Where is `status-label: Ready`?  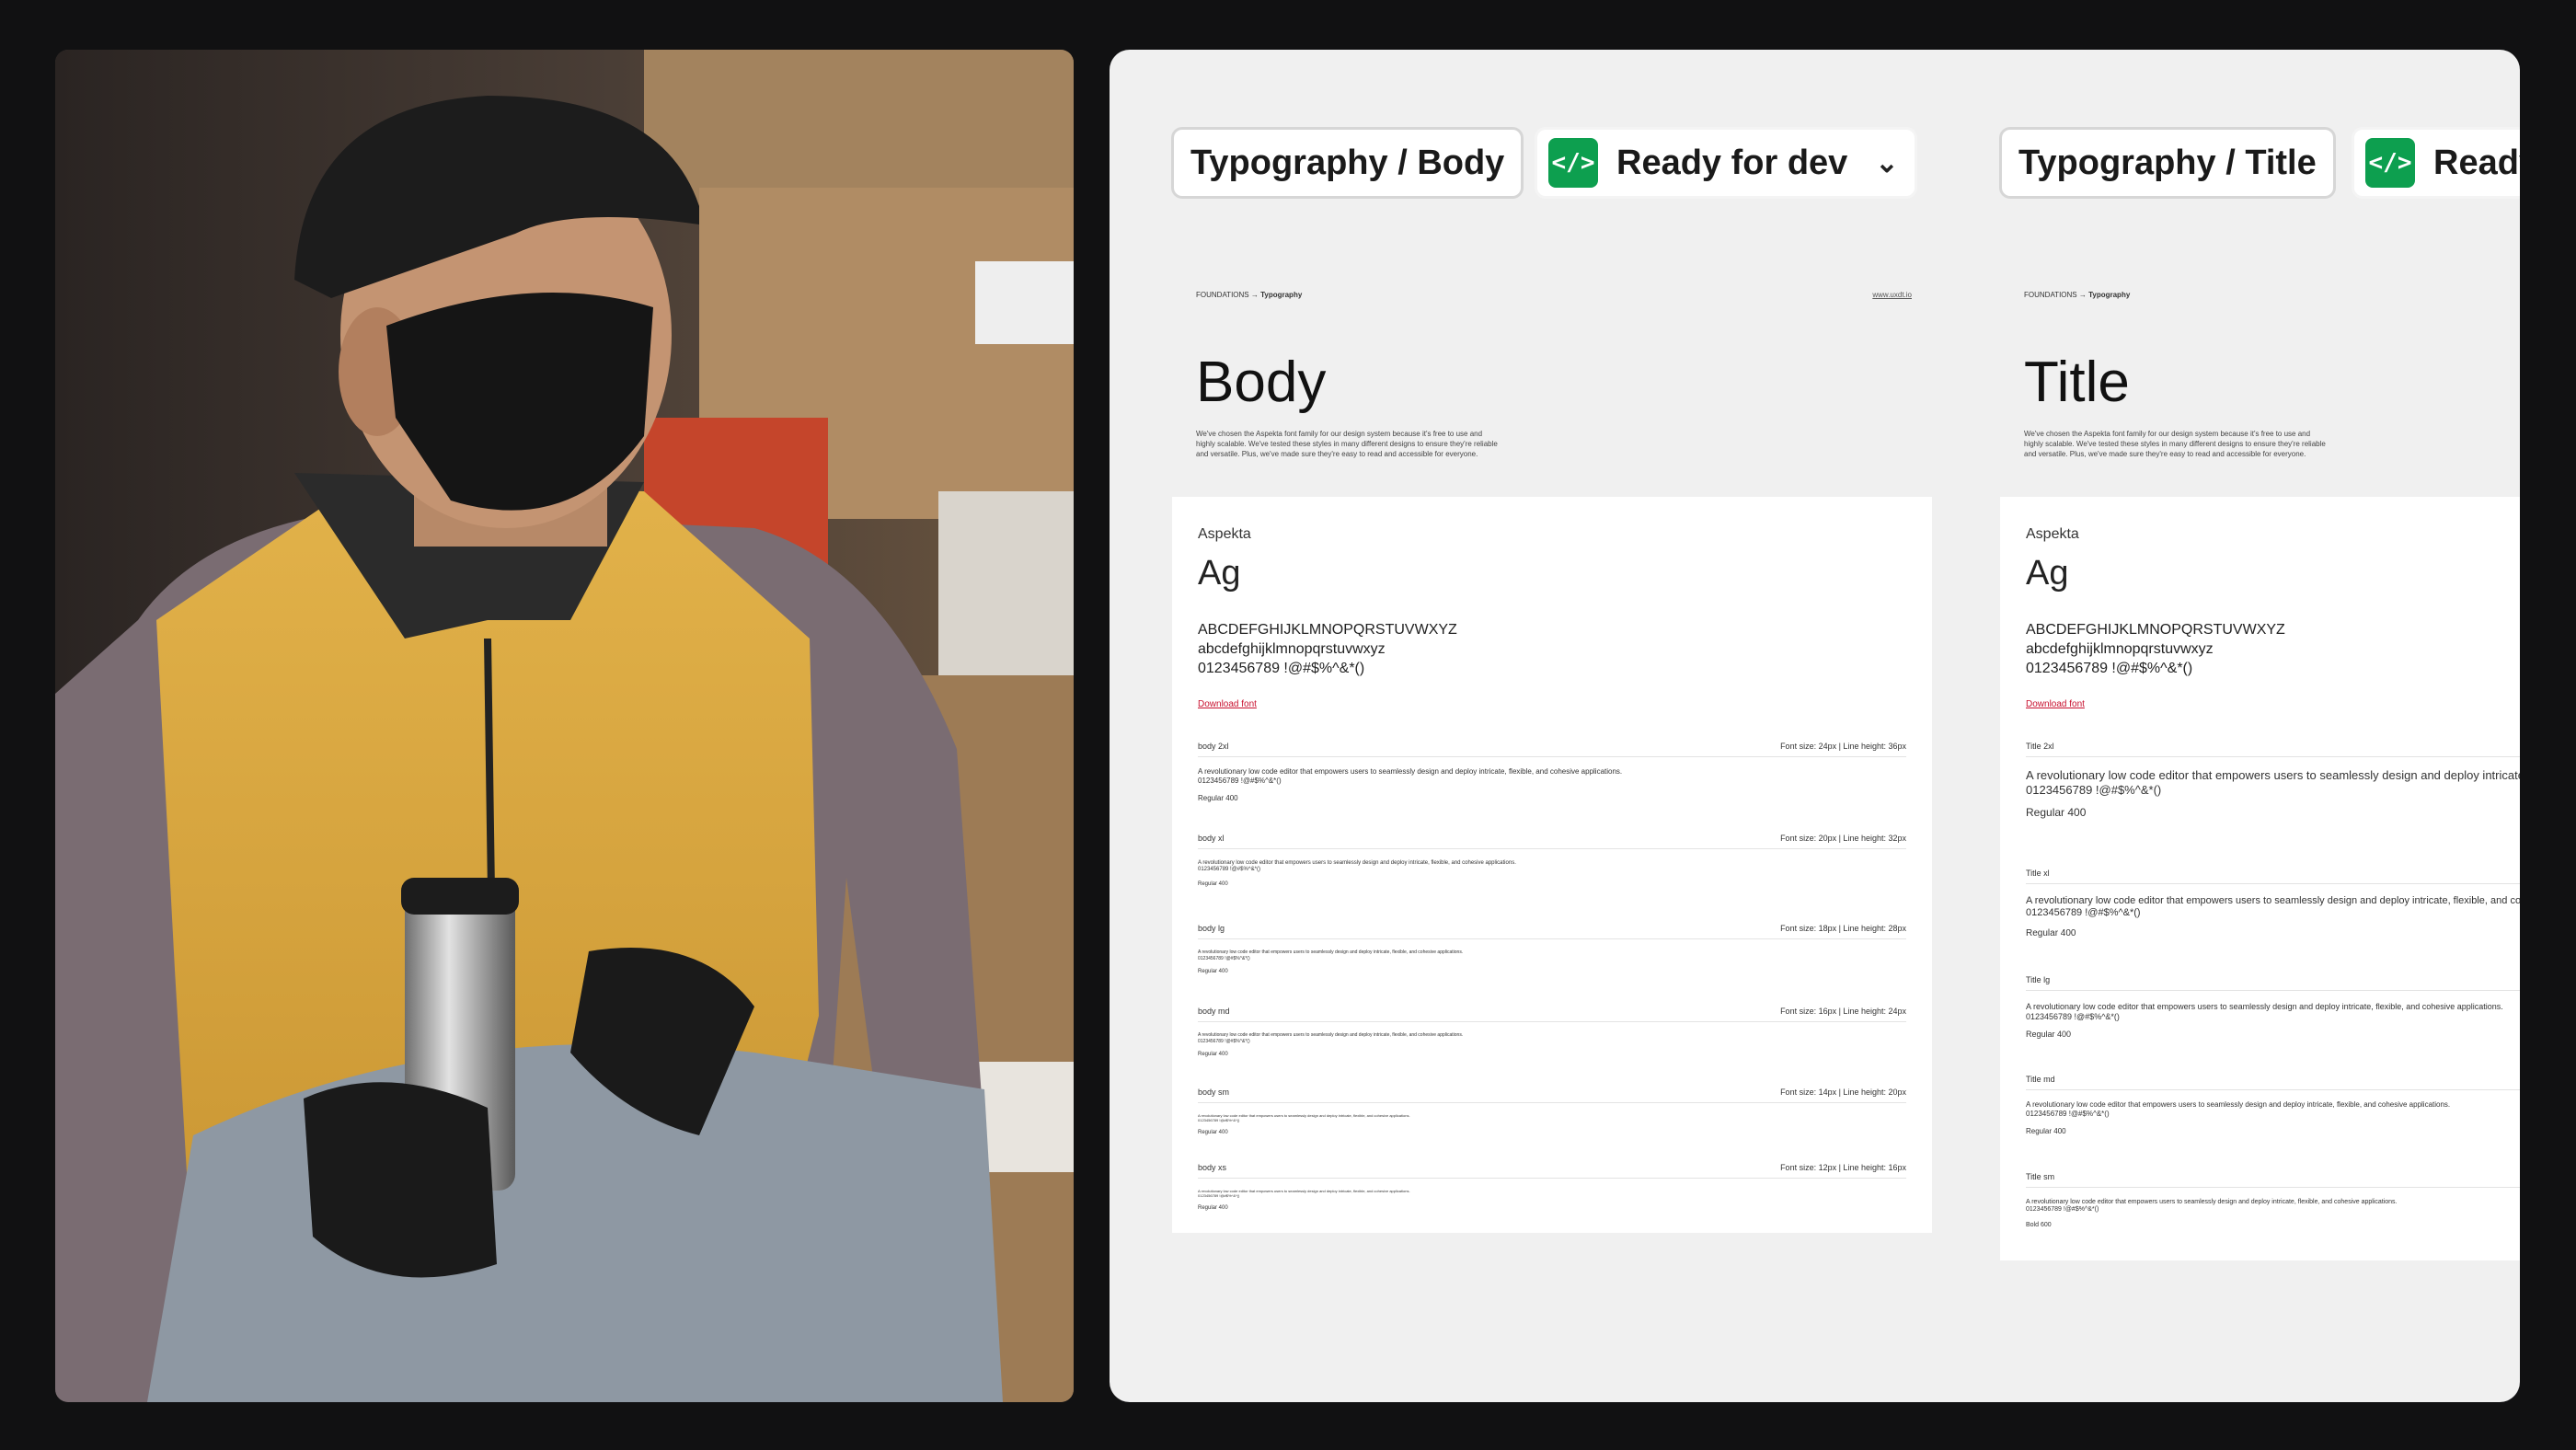
status-label: Ready is located at coordinates (2476, 163).